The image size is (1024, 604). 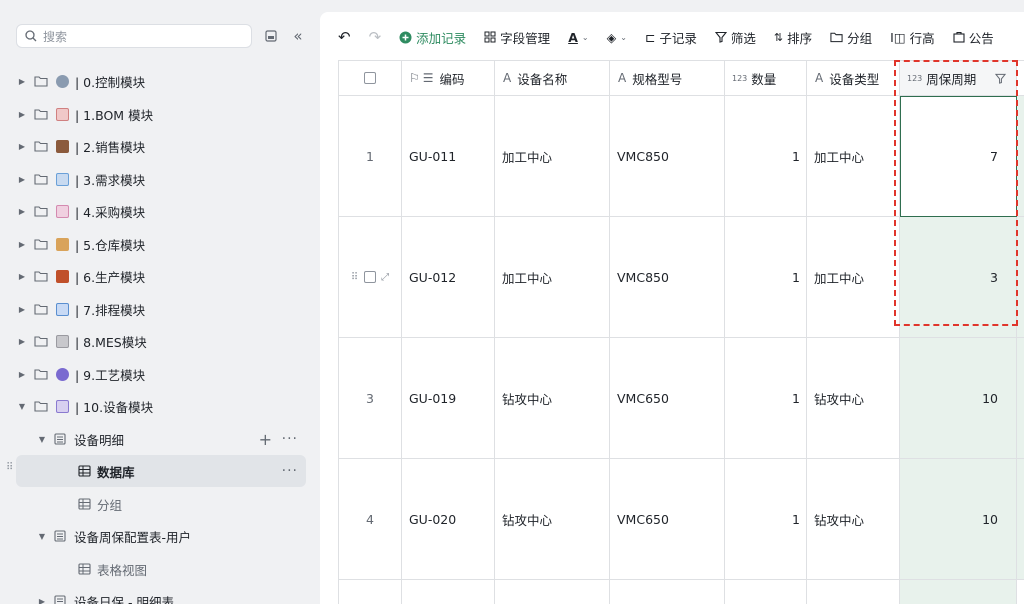 I want to click on row-controls: ⠿ ⤢, so click(x=370, y=277).